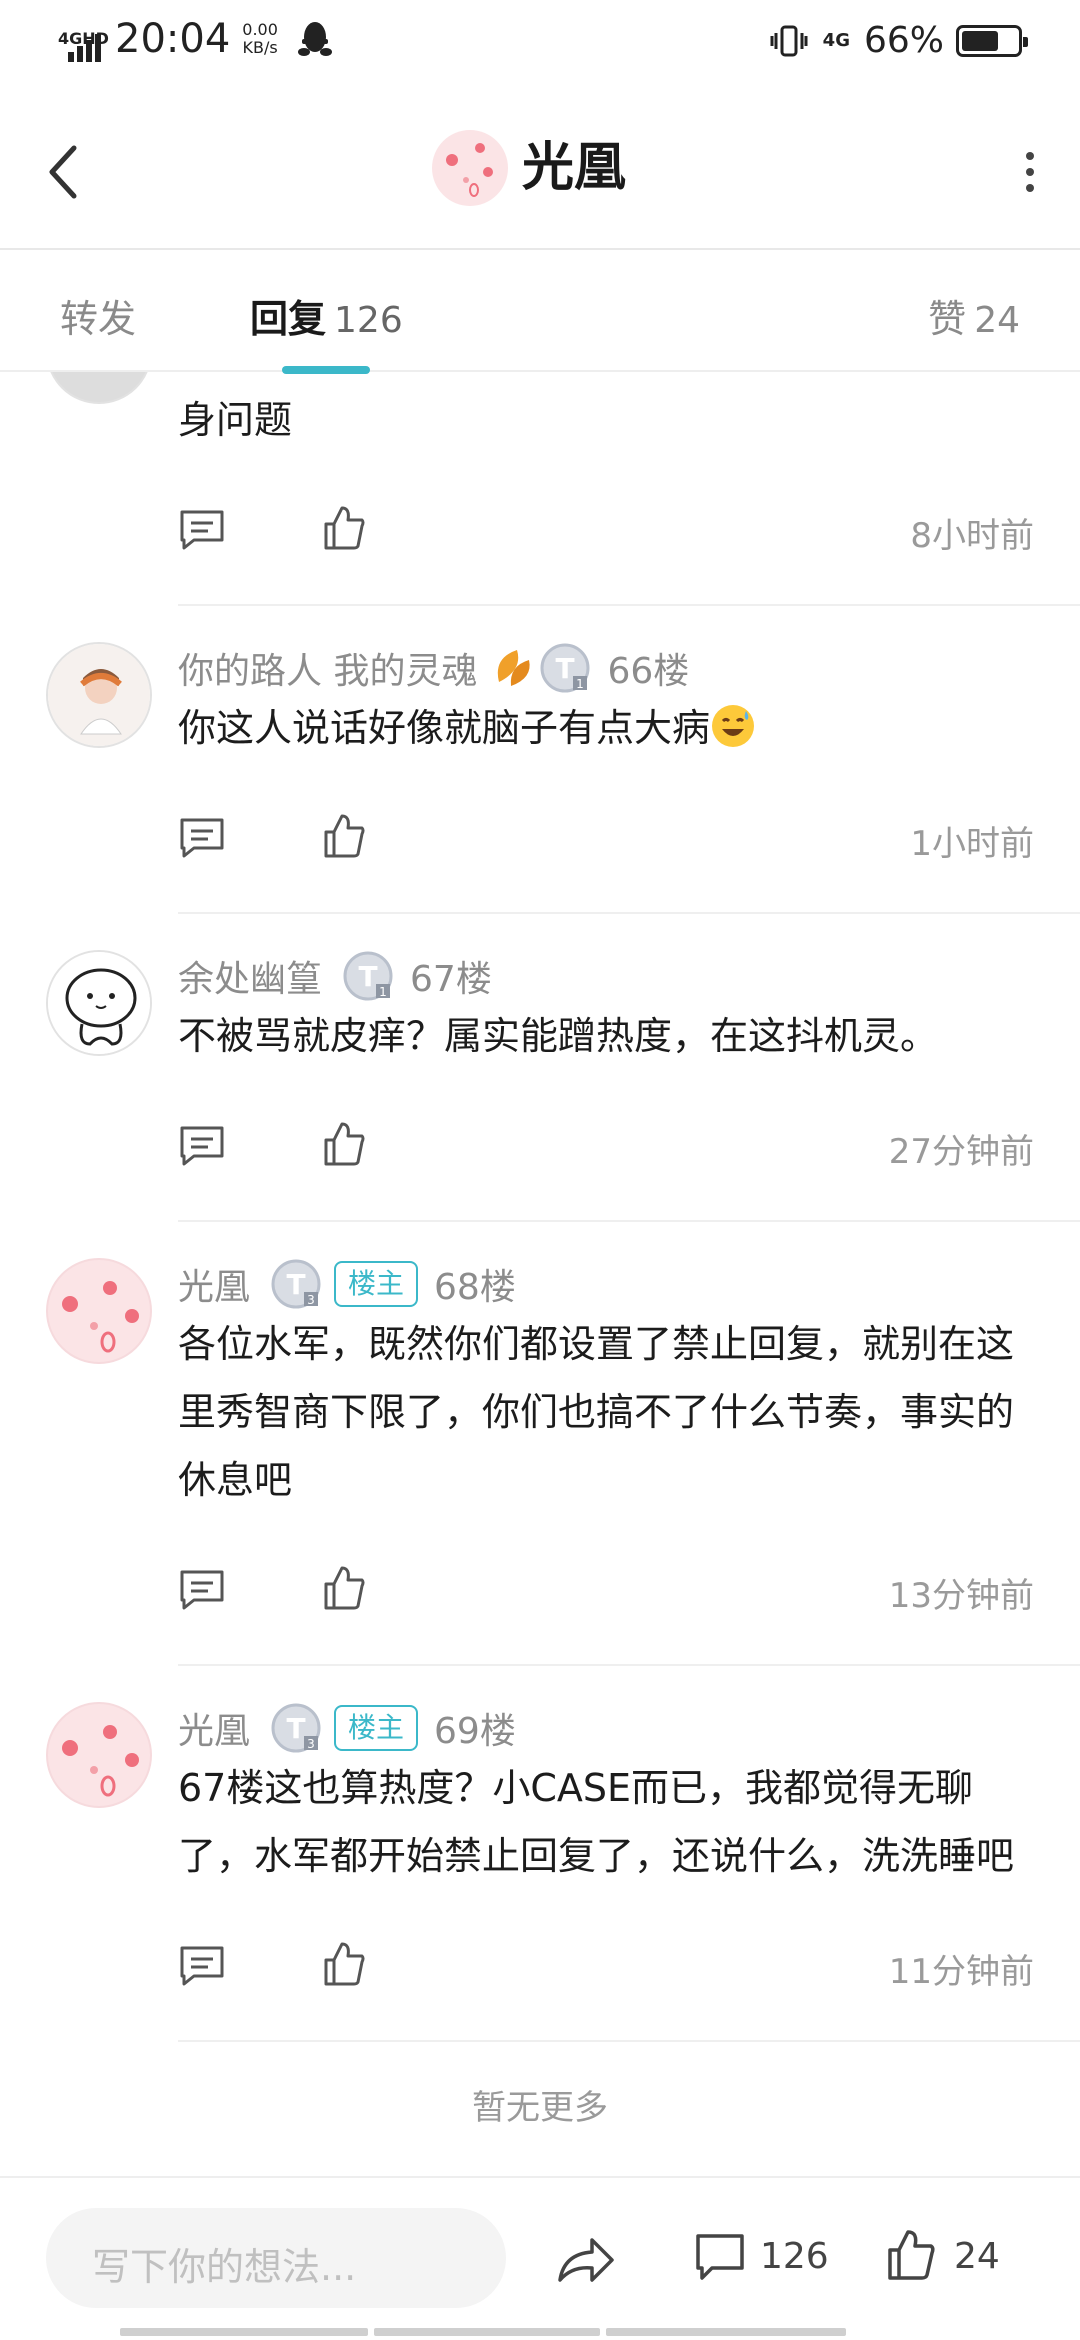 The width and height of the screenshot is (1080, 2340). I want to click on tab-like: 赞 24, so click(974, 315).